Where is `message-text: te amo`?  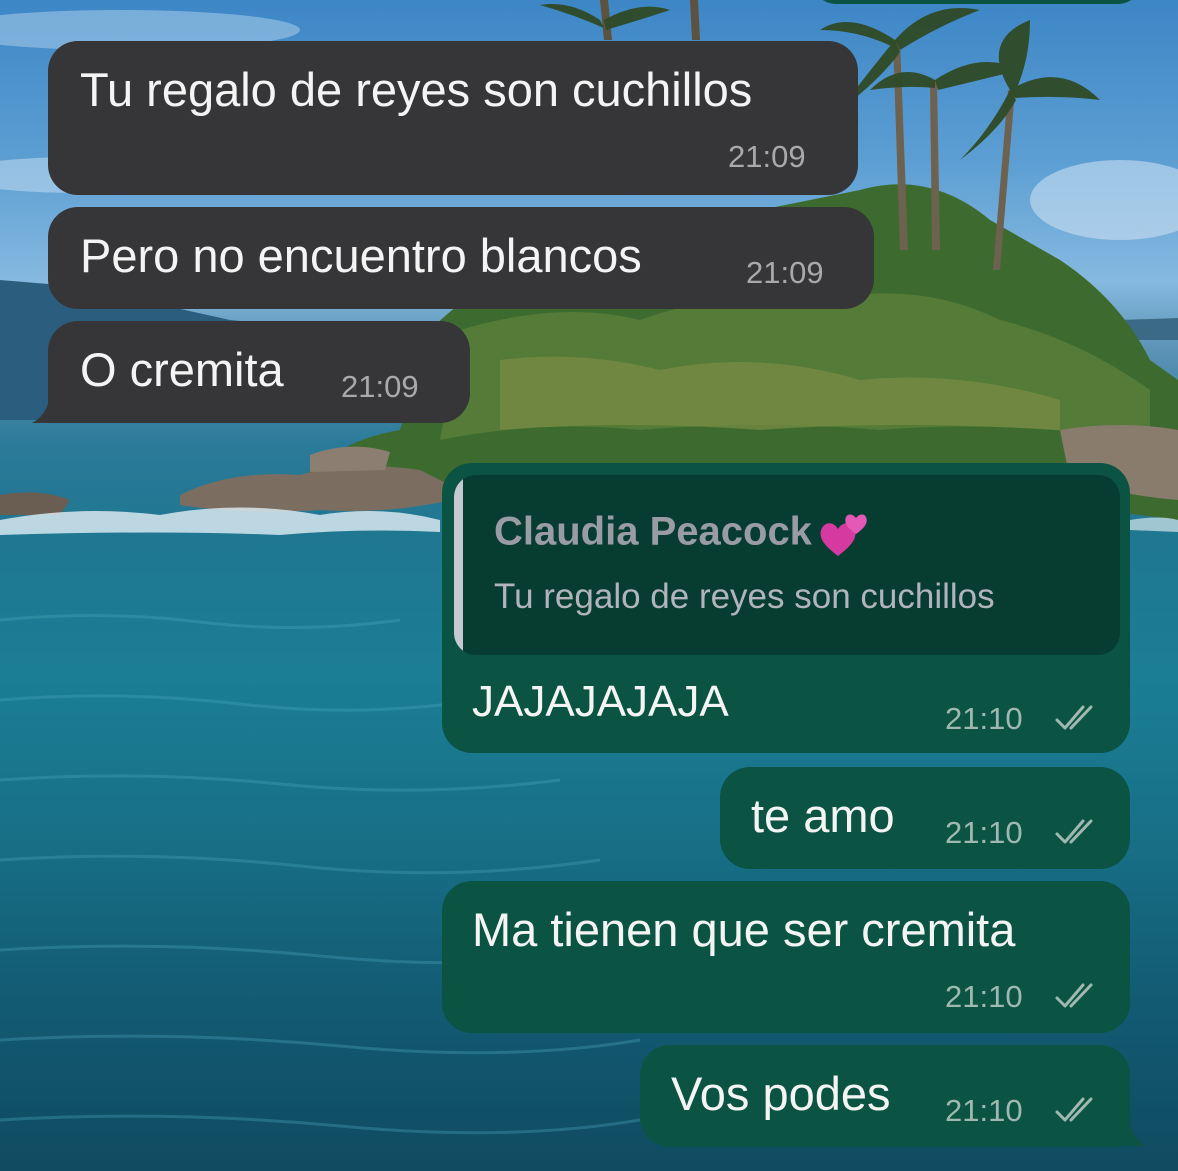
message-text: te amo is located at coordinates (823, 815).